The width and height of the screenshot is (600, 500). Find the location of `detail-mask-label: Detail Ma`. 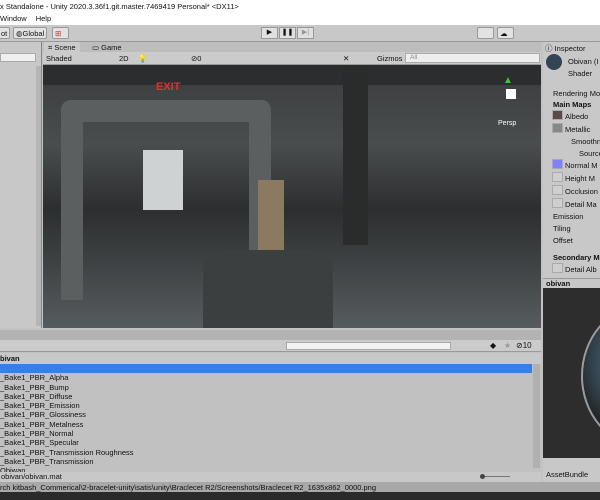

detail-mask-label: Detail Ma is located at coordinates (581, 204).